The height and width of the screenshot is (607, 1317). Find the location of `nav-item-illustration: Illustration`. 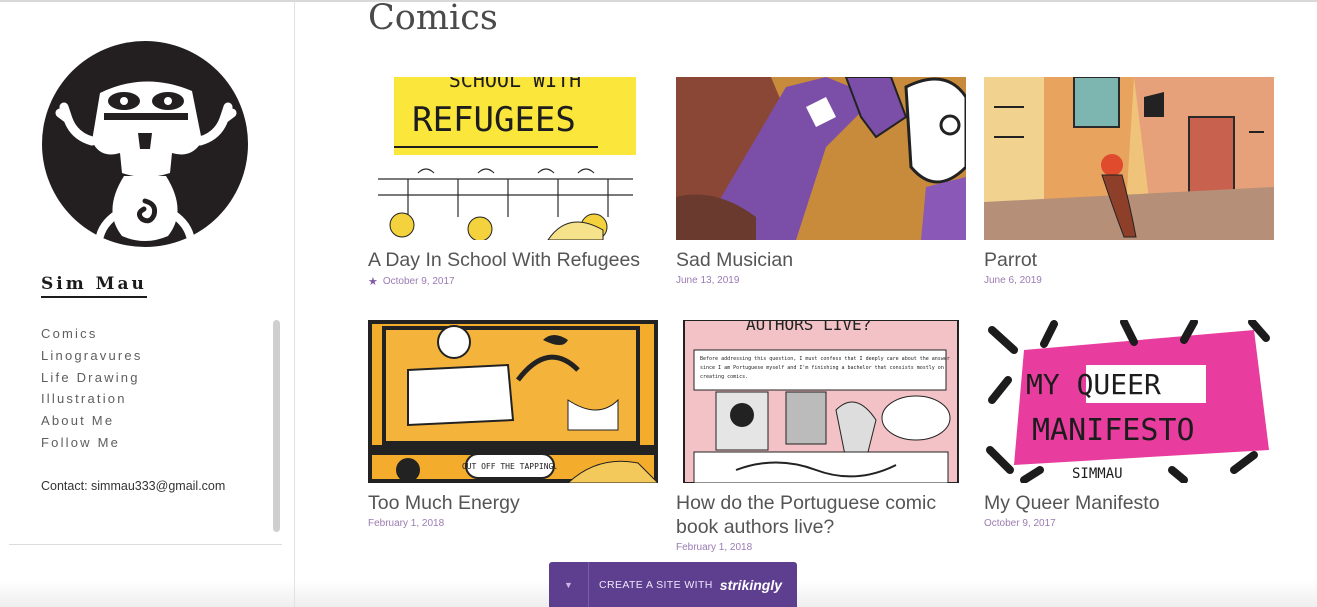

nav-item-illustration: Illustration is located at coordinates (92, 401).